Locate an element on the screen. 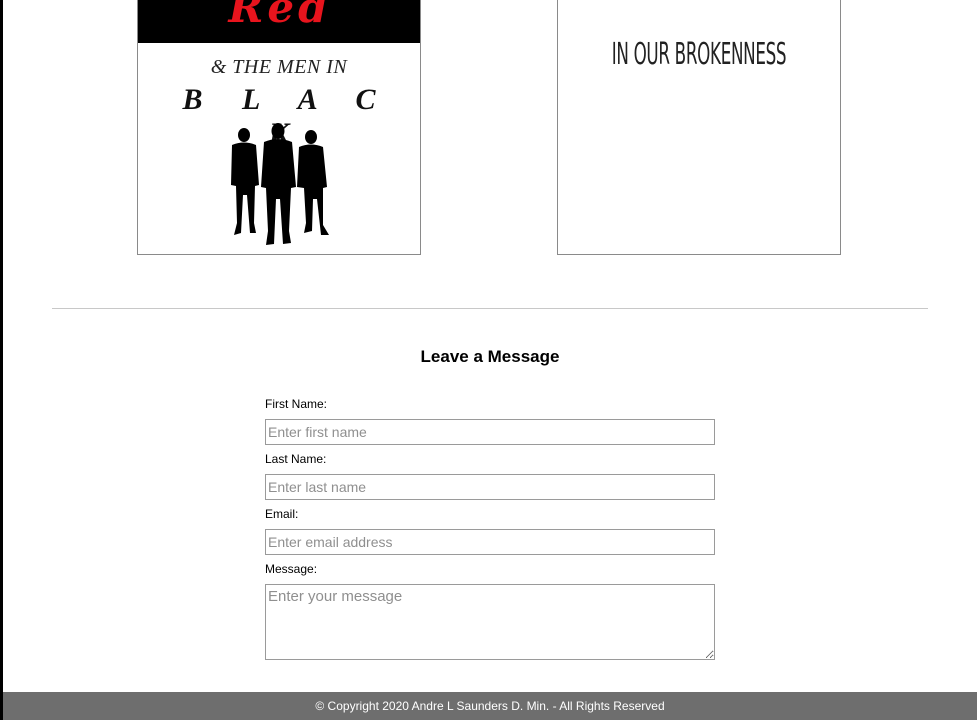  cover-title-band: Red is located at coordinates (279, 21).